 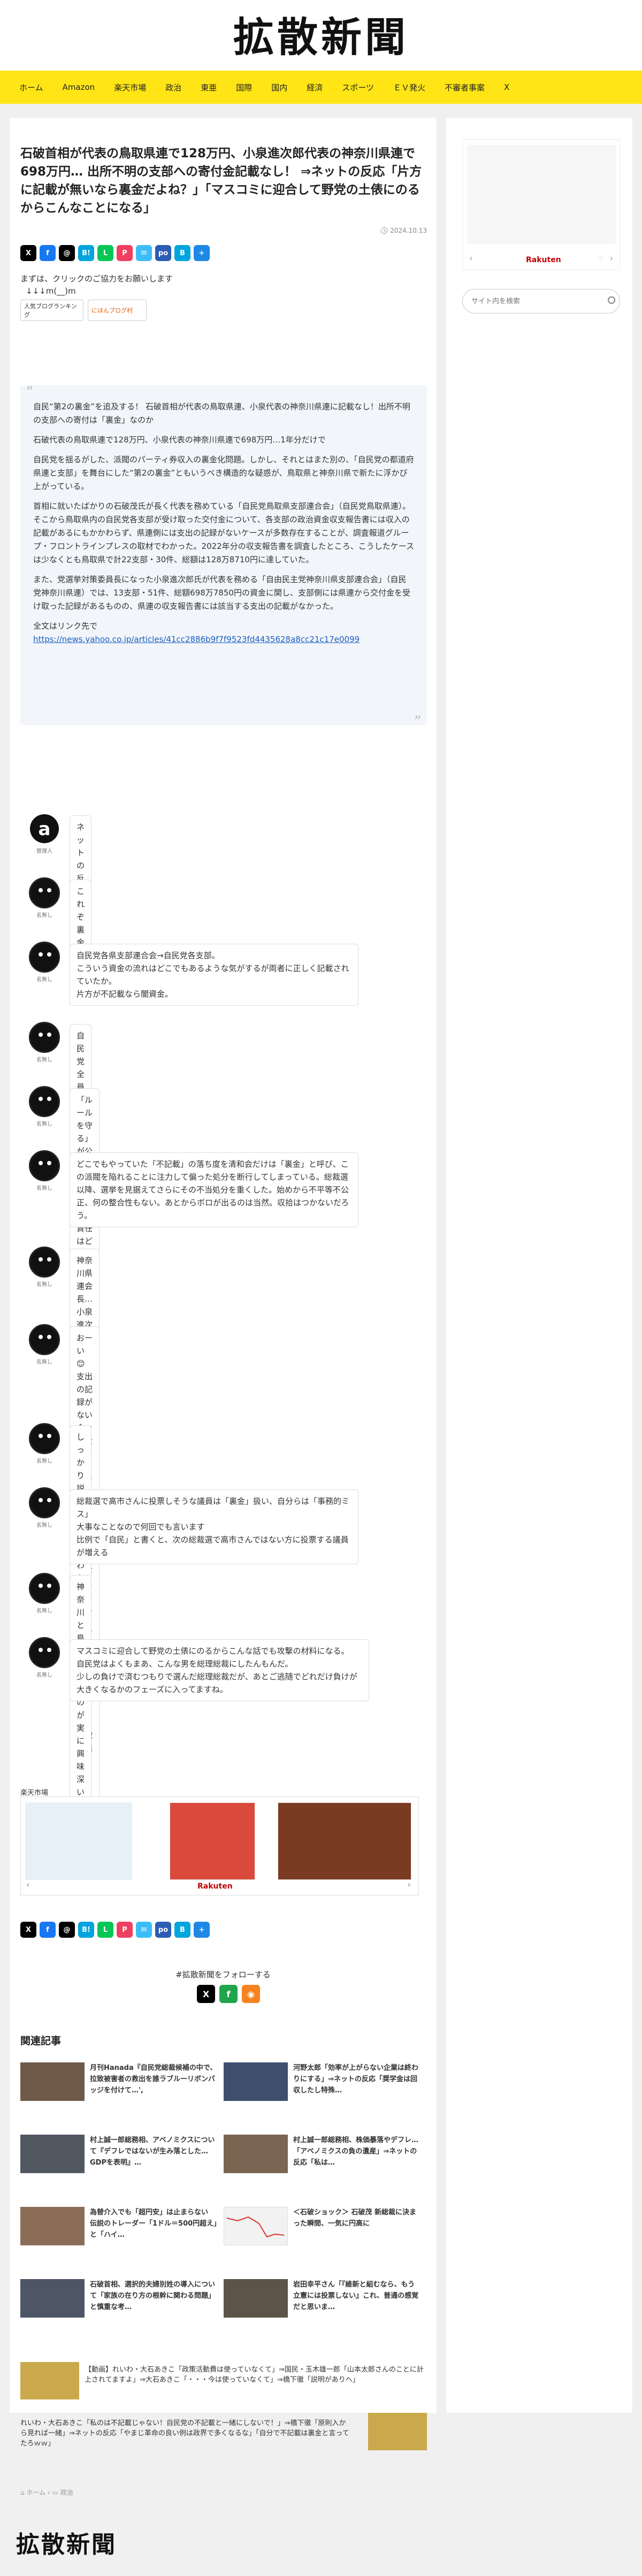 I want to click on admin-logo-icon: a, so click(x=44, y=828).